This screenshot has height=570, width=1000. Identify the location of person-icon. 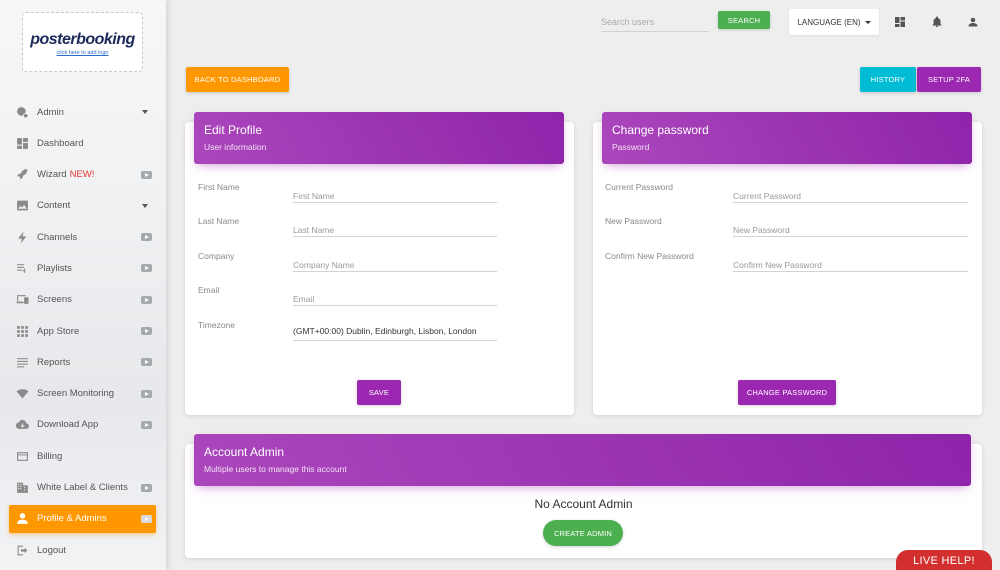
(22, 518).